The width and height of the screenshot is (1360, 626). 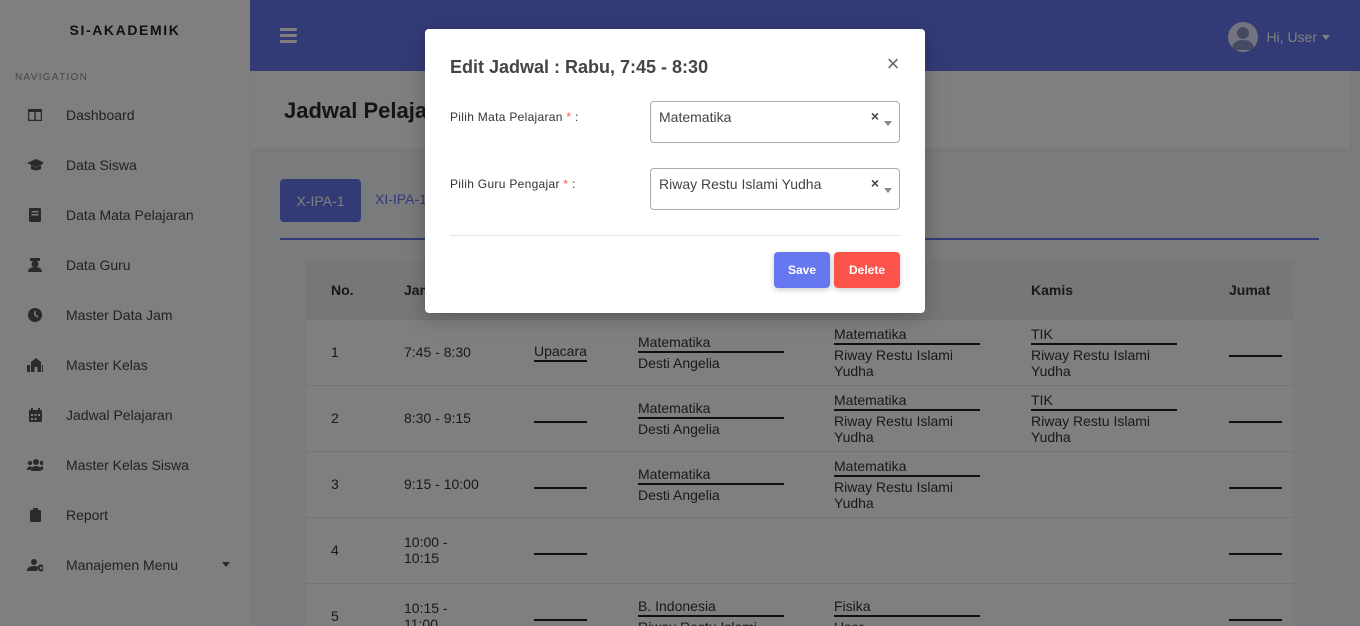 I want to click on guru-selected-value: Riway Restu Islami Yudha, so click(x=740, y=184).